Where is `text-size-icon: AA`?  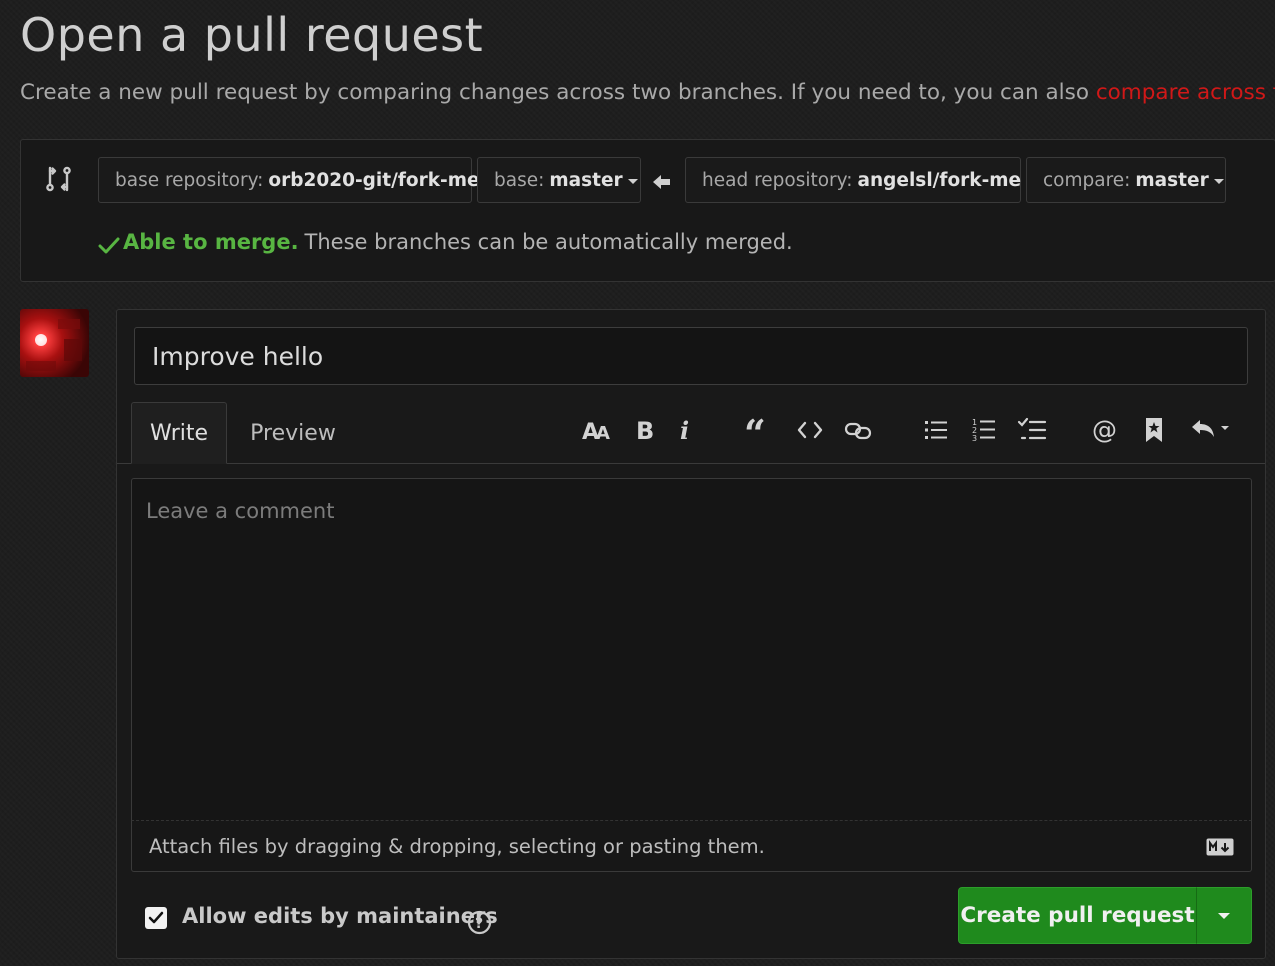 text-size-icon: AA is located at coordinates (597, 430).